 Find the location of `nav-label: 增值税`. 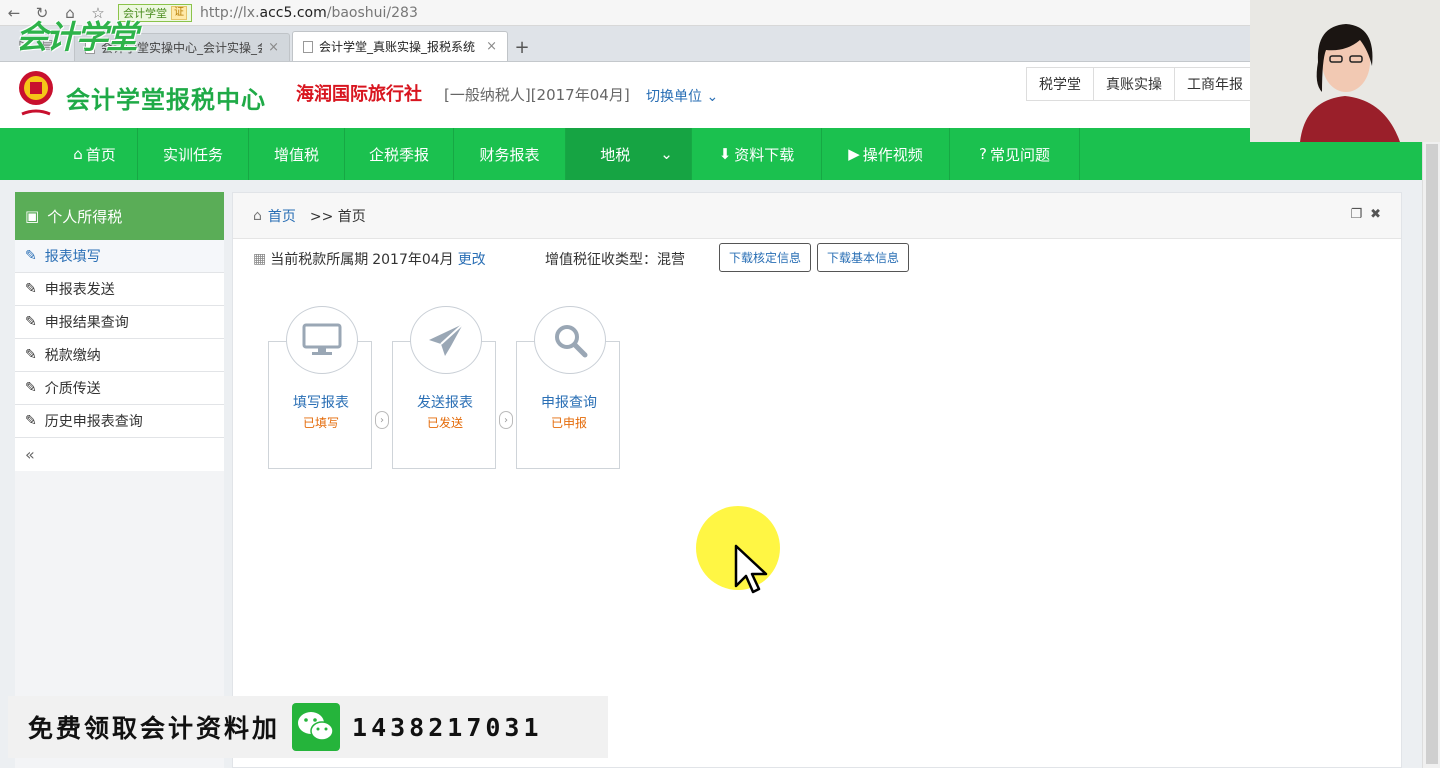

nav-label: 增值税 is located at coordinates (296, 154).